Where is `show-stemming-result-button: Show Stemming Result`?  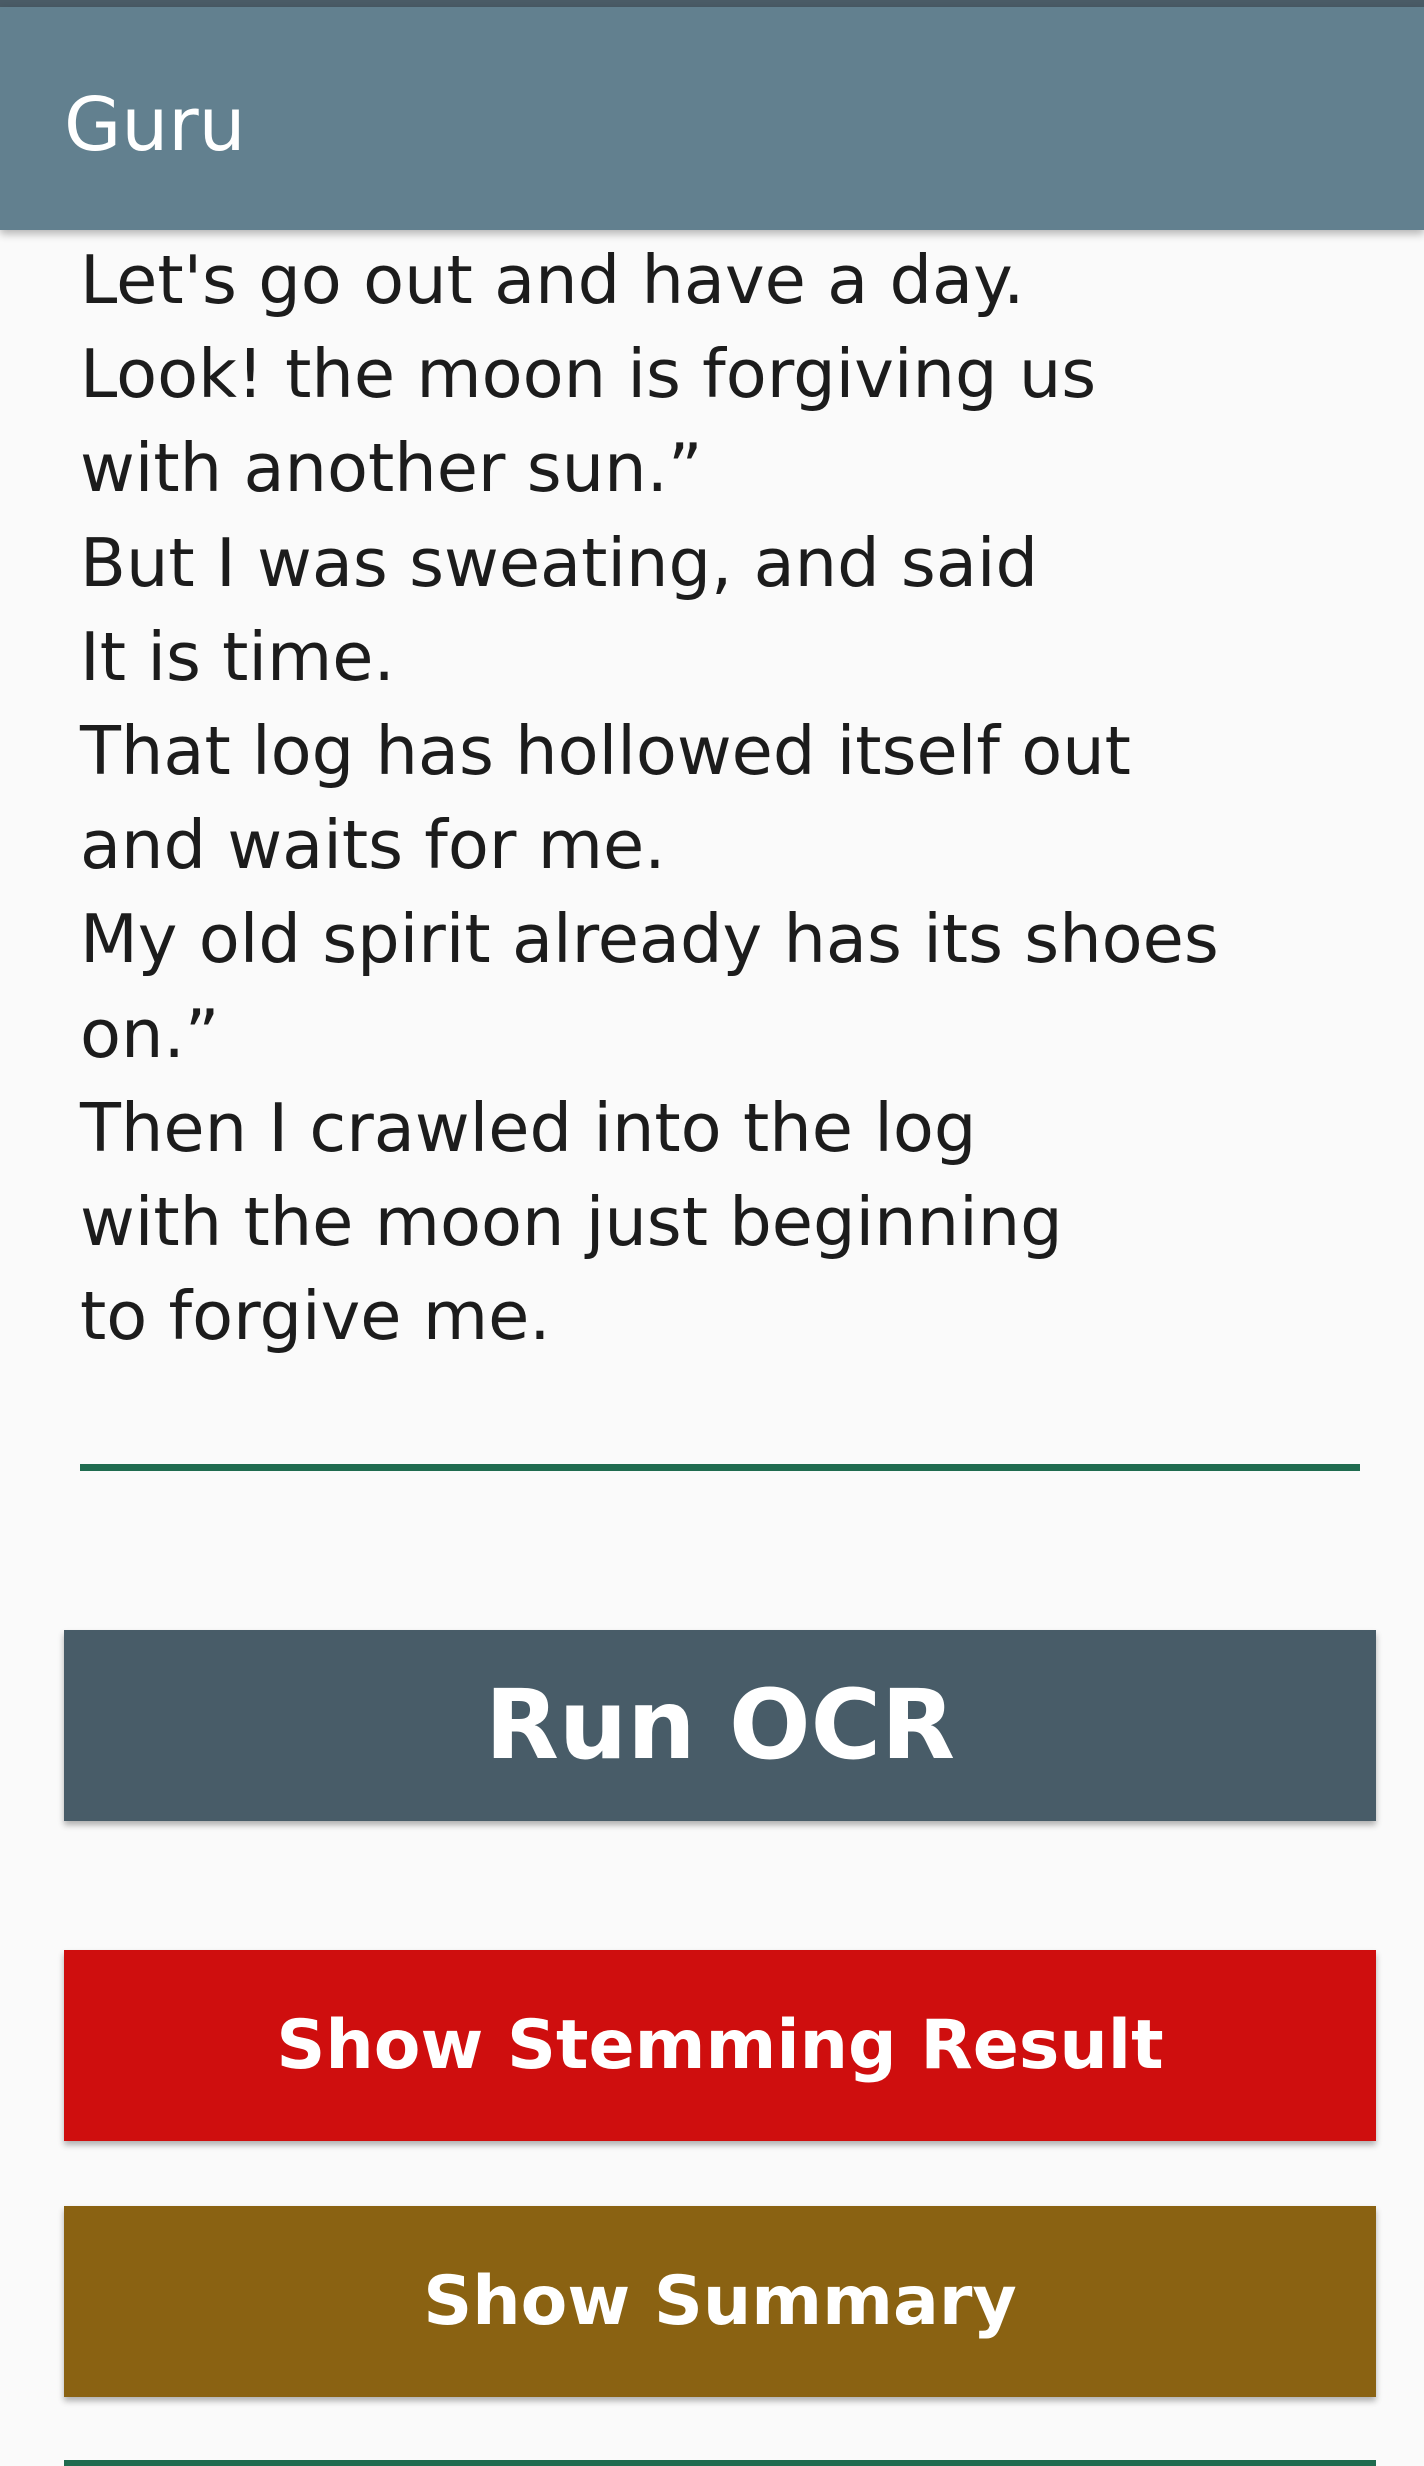
show-stemming-result-button: Show Stemming Result is located at coordinates (720, 2045).